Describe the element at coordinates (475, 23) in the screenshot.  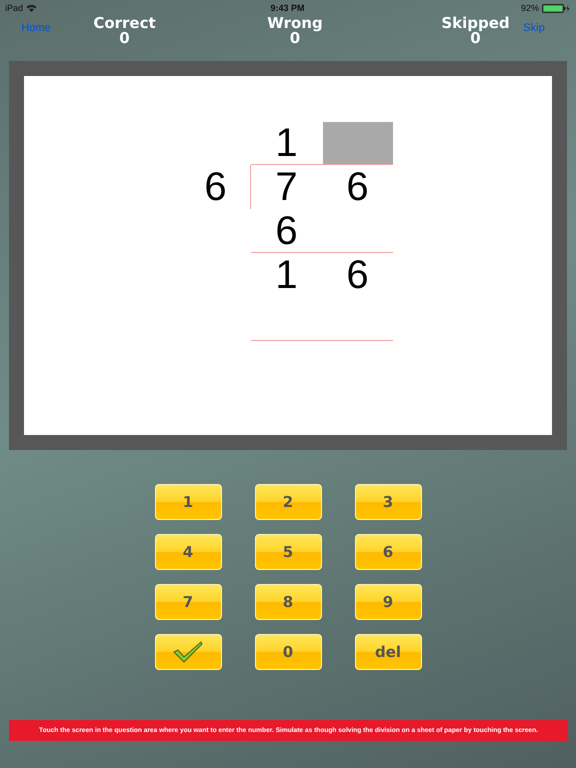
I see `score-label: Skipped` at that location.